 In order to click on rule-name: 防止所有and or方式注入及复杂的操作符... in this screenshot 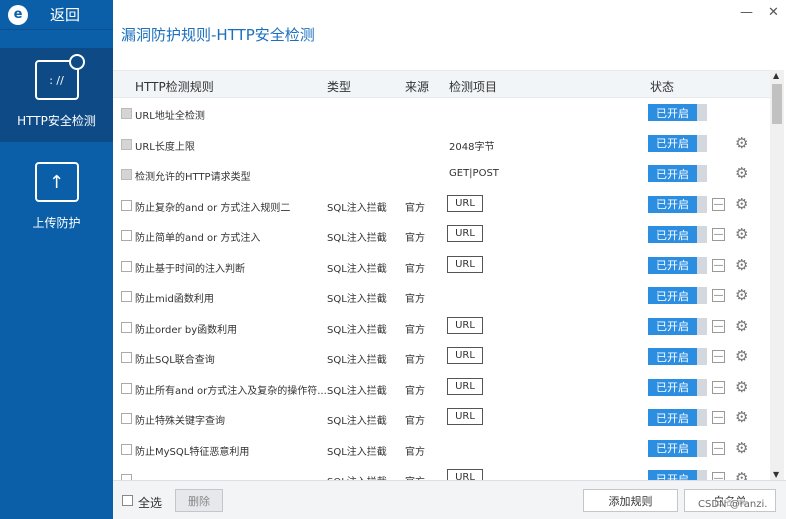, I will do `click(231, 391)`.